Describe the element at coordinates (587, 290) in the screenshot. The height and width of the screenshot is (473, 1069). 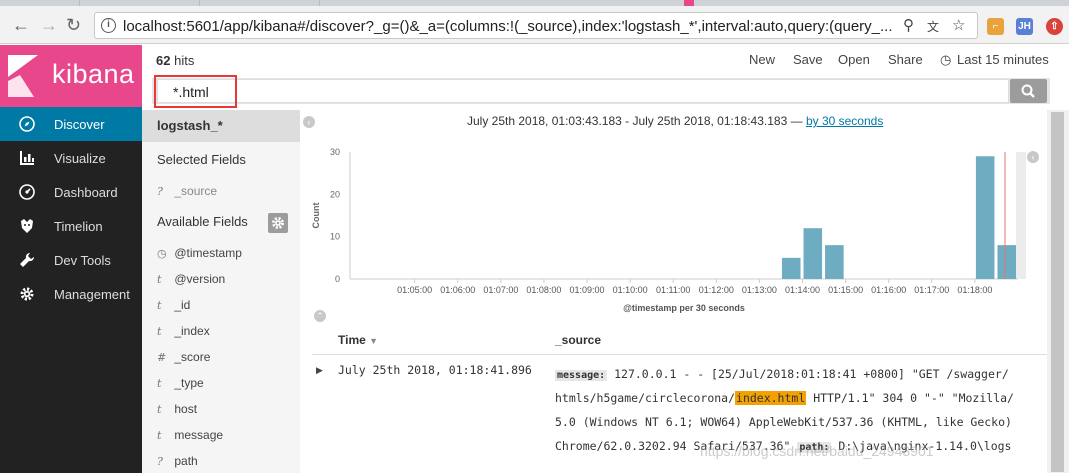
I see `x-tick-label: 01:09:00` at that location.